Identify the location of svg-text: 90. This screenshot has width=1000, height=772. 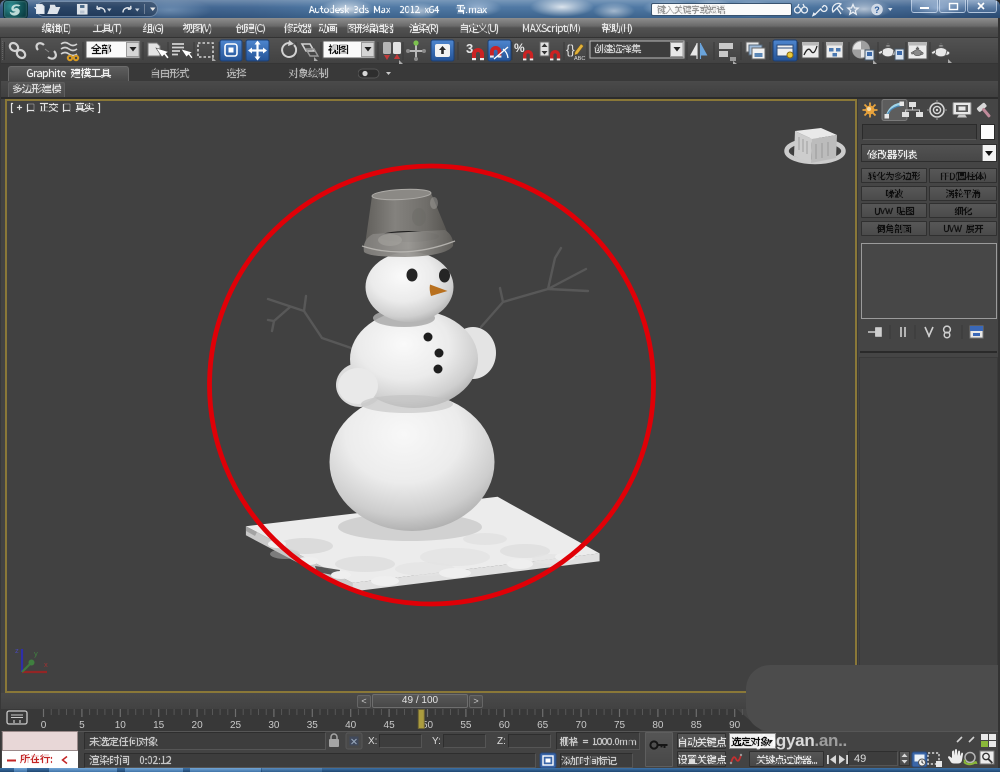
(735, 725).